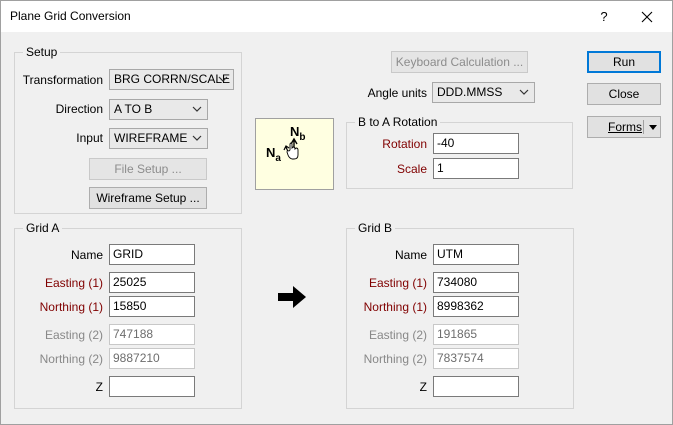 Image resolution: width=673 pixels, height=425 pixels. I want to click on grid-a-easting2-label: Easting (2), so click(73, 335).